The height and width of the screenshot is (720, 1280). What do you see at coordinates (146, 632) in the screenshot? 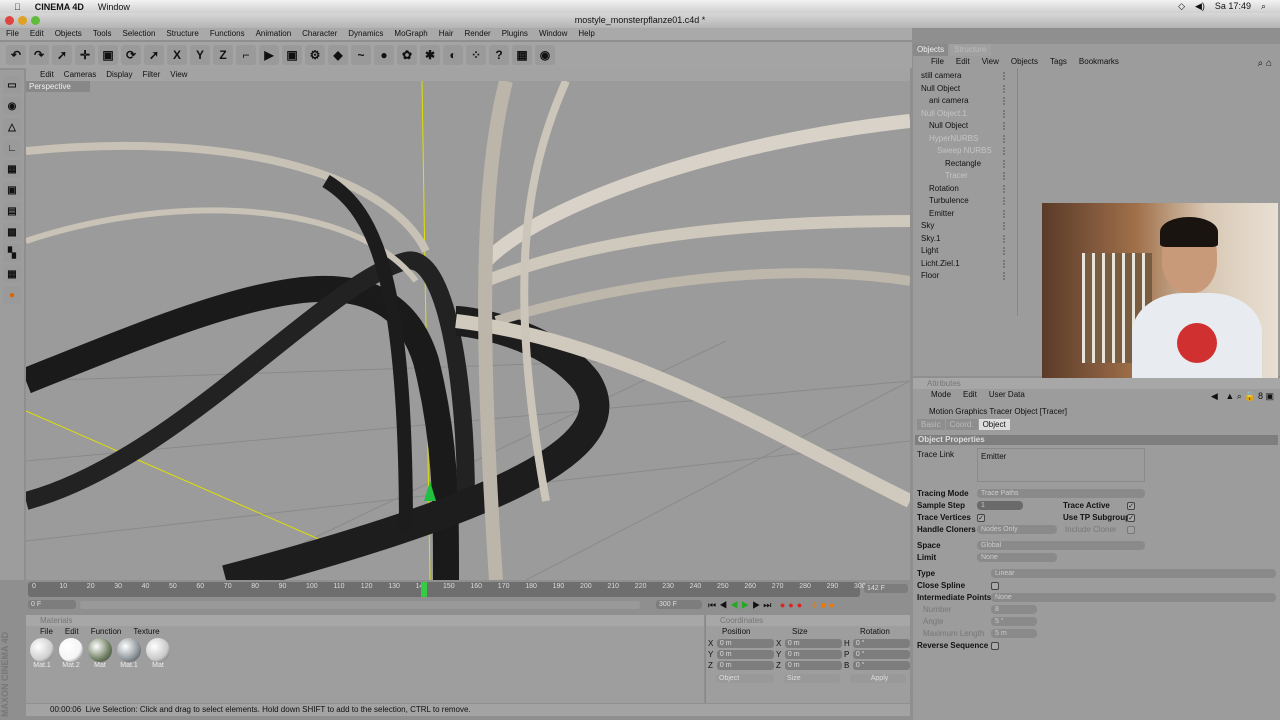
I see `materials-menu-texture: Texture` at bounding box center [146, 632].